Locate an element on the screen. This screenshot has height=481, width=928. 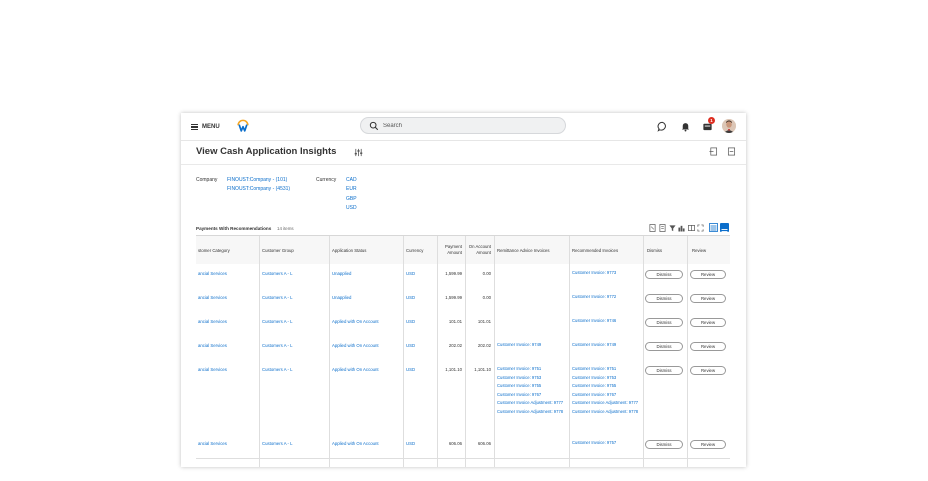
cell-recommended-invoices: Customer Invoice: 9773 is located at coordinates (594, 273).